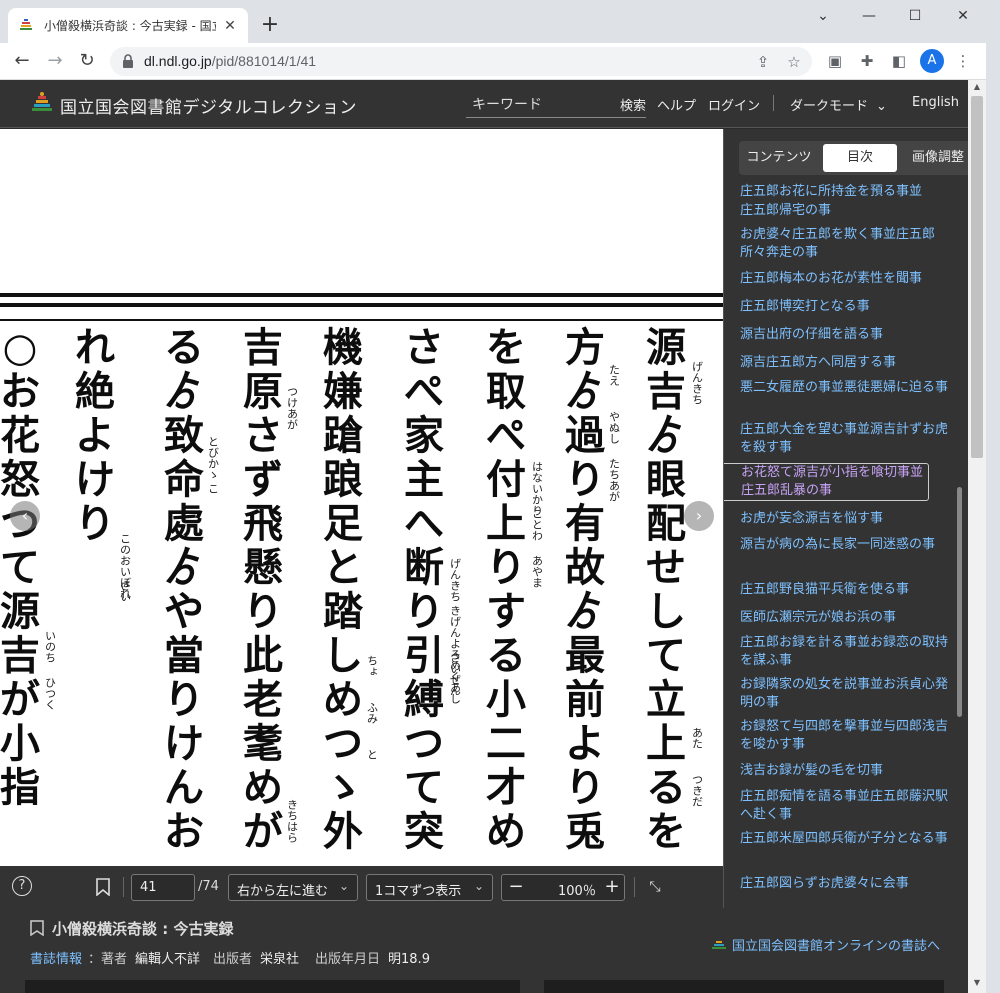 The height and width of the screenshot is (993, 1000). What do you see at coordinates (699, 516) in the screenshot?
I see `next-page-arrow-icon: ›` at bounding box center [699, 516].